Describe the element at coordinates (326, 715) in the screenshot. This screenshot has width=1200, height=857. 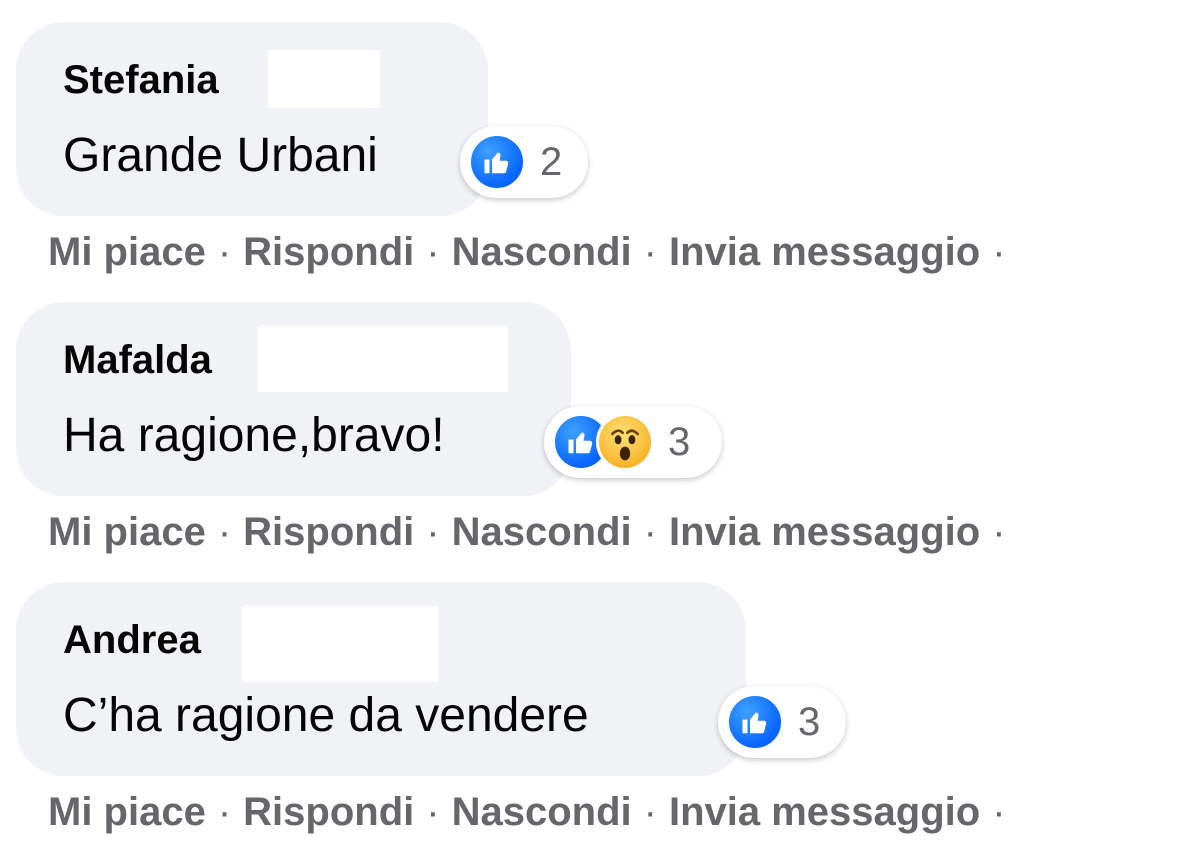
I see `comment-text: C’ha ragione da vendere` at that location.